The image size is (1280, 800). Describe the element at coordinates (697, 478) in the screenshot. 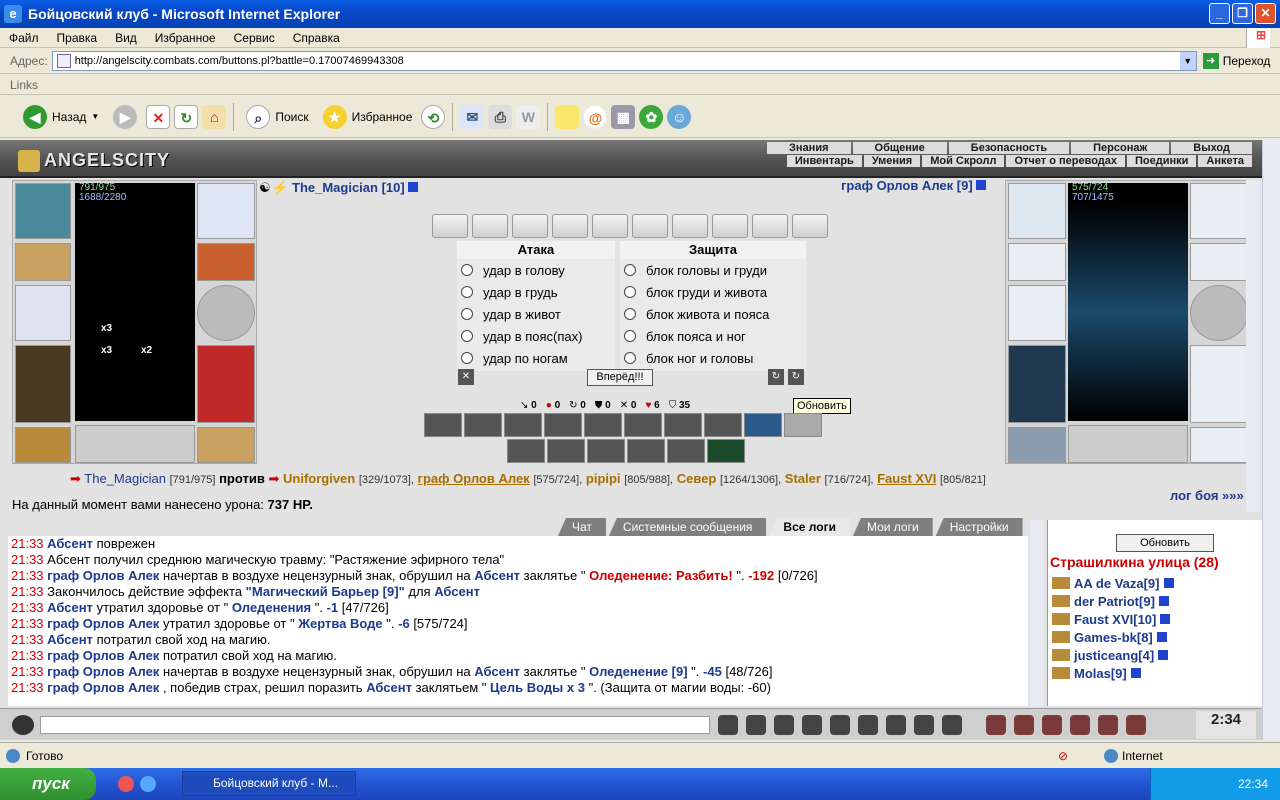

I see `participant-name: Север` at that location.